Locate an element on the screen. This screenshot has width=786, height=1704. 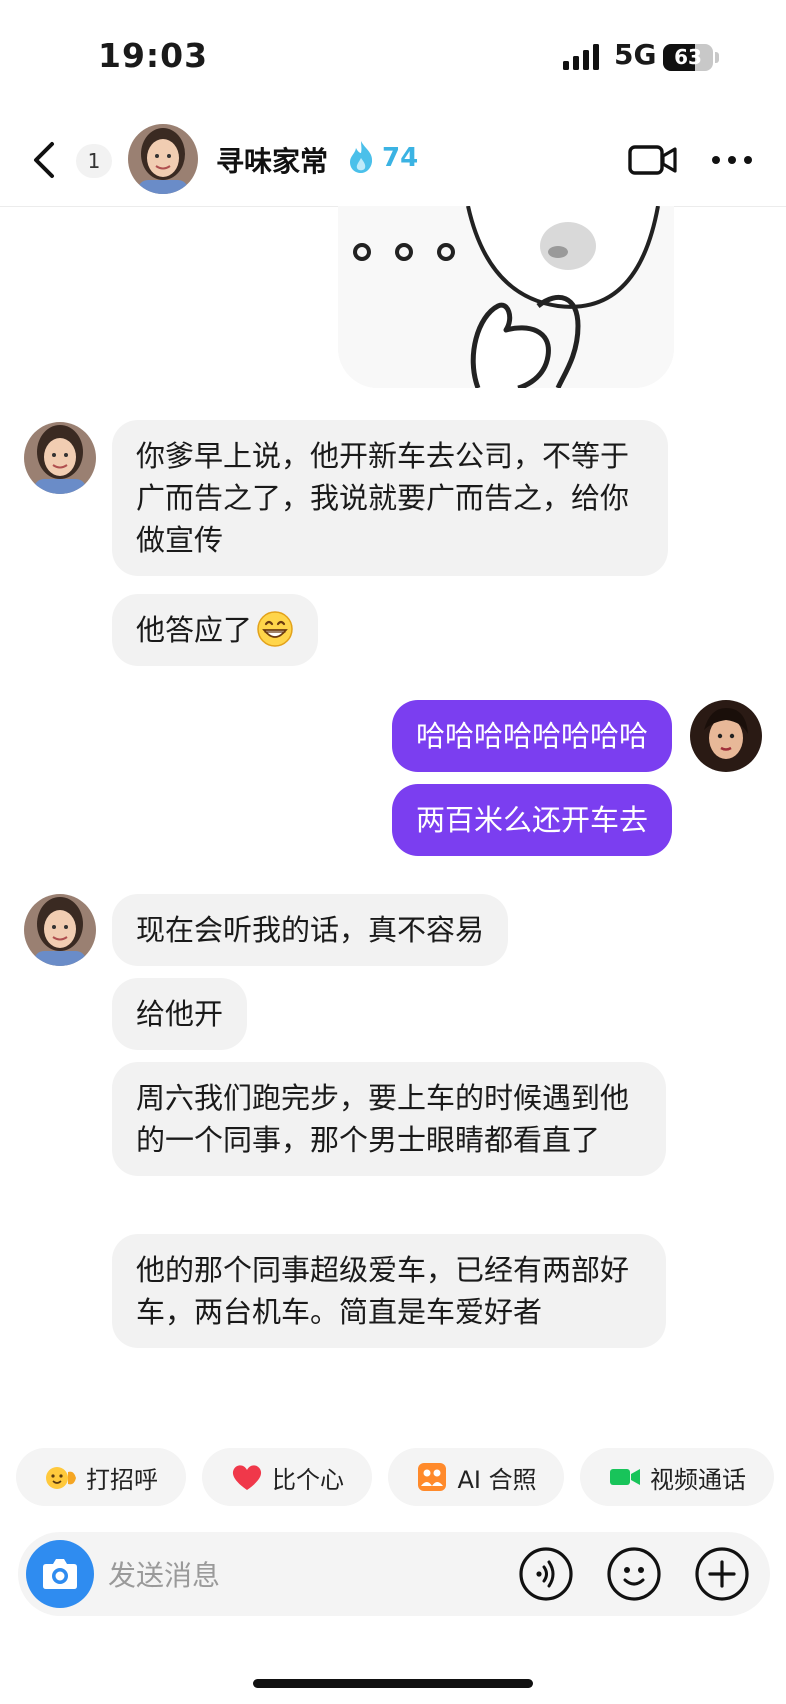
flame-icon is located at coordinates (361, 157).